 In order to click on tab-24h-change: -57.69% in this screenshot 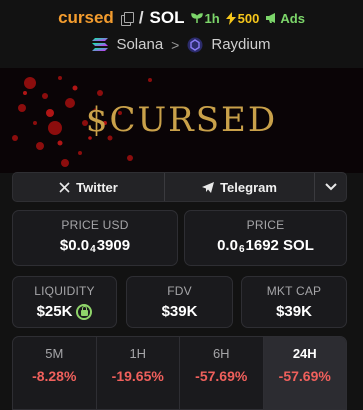, I will do `click(304, 376)`.